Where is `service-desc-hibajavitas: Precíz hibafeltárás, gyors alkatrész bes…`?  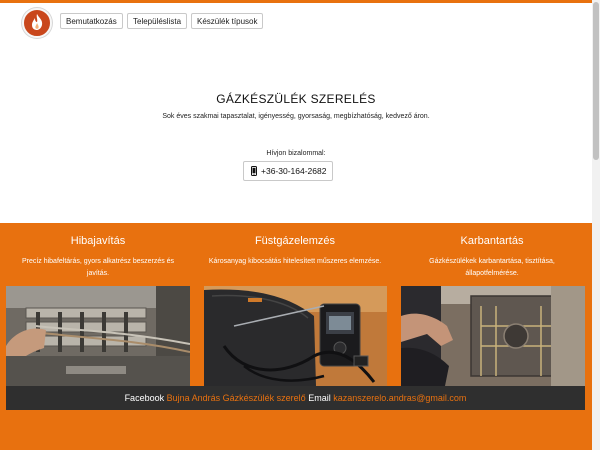
service-desc-hibajavitas: Precíz hibafeltárás, gyors alkatrész bes… is located at coordinates (98, 267).